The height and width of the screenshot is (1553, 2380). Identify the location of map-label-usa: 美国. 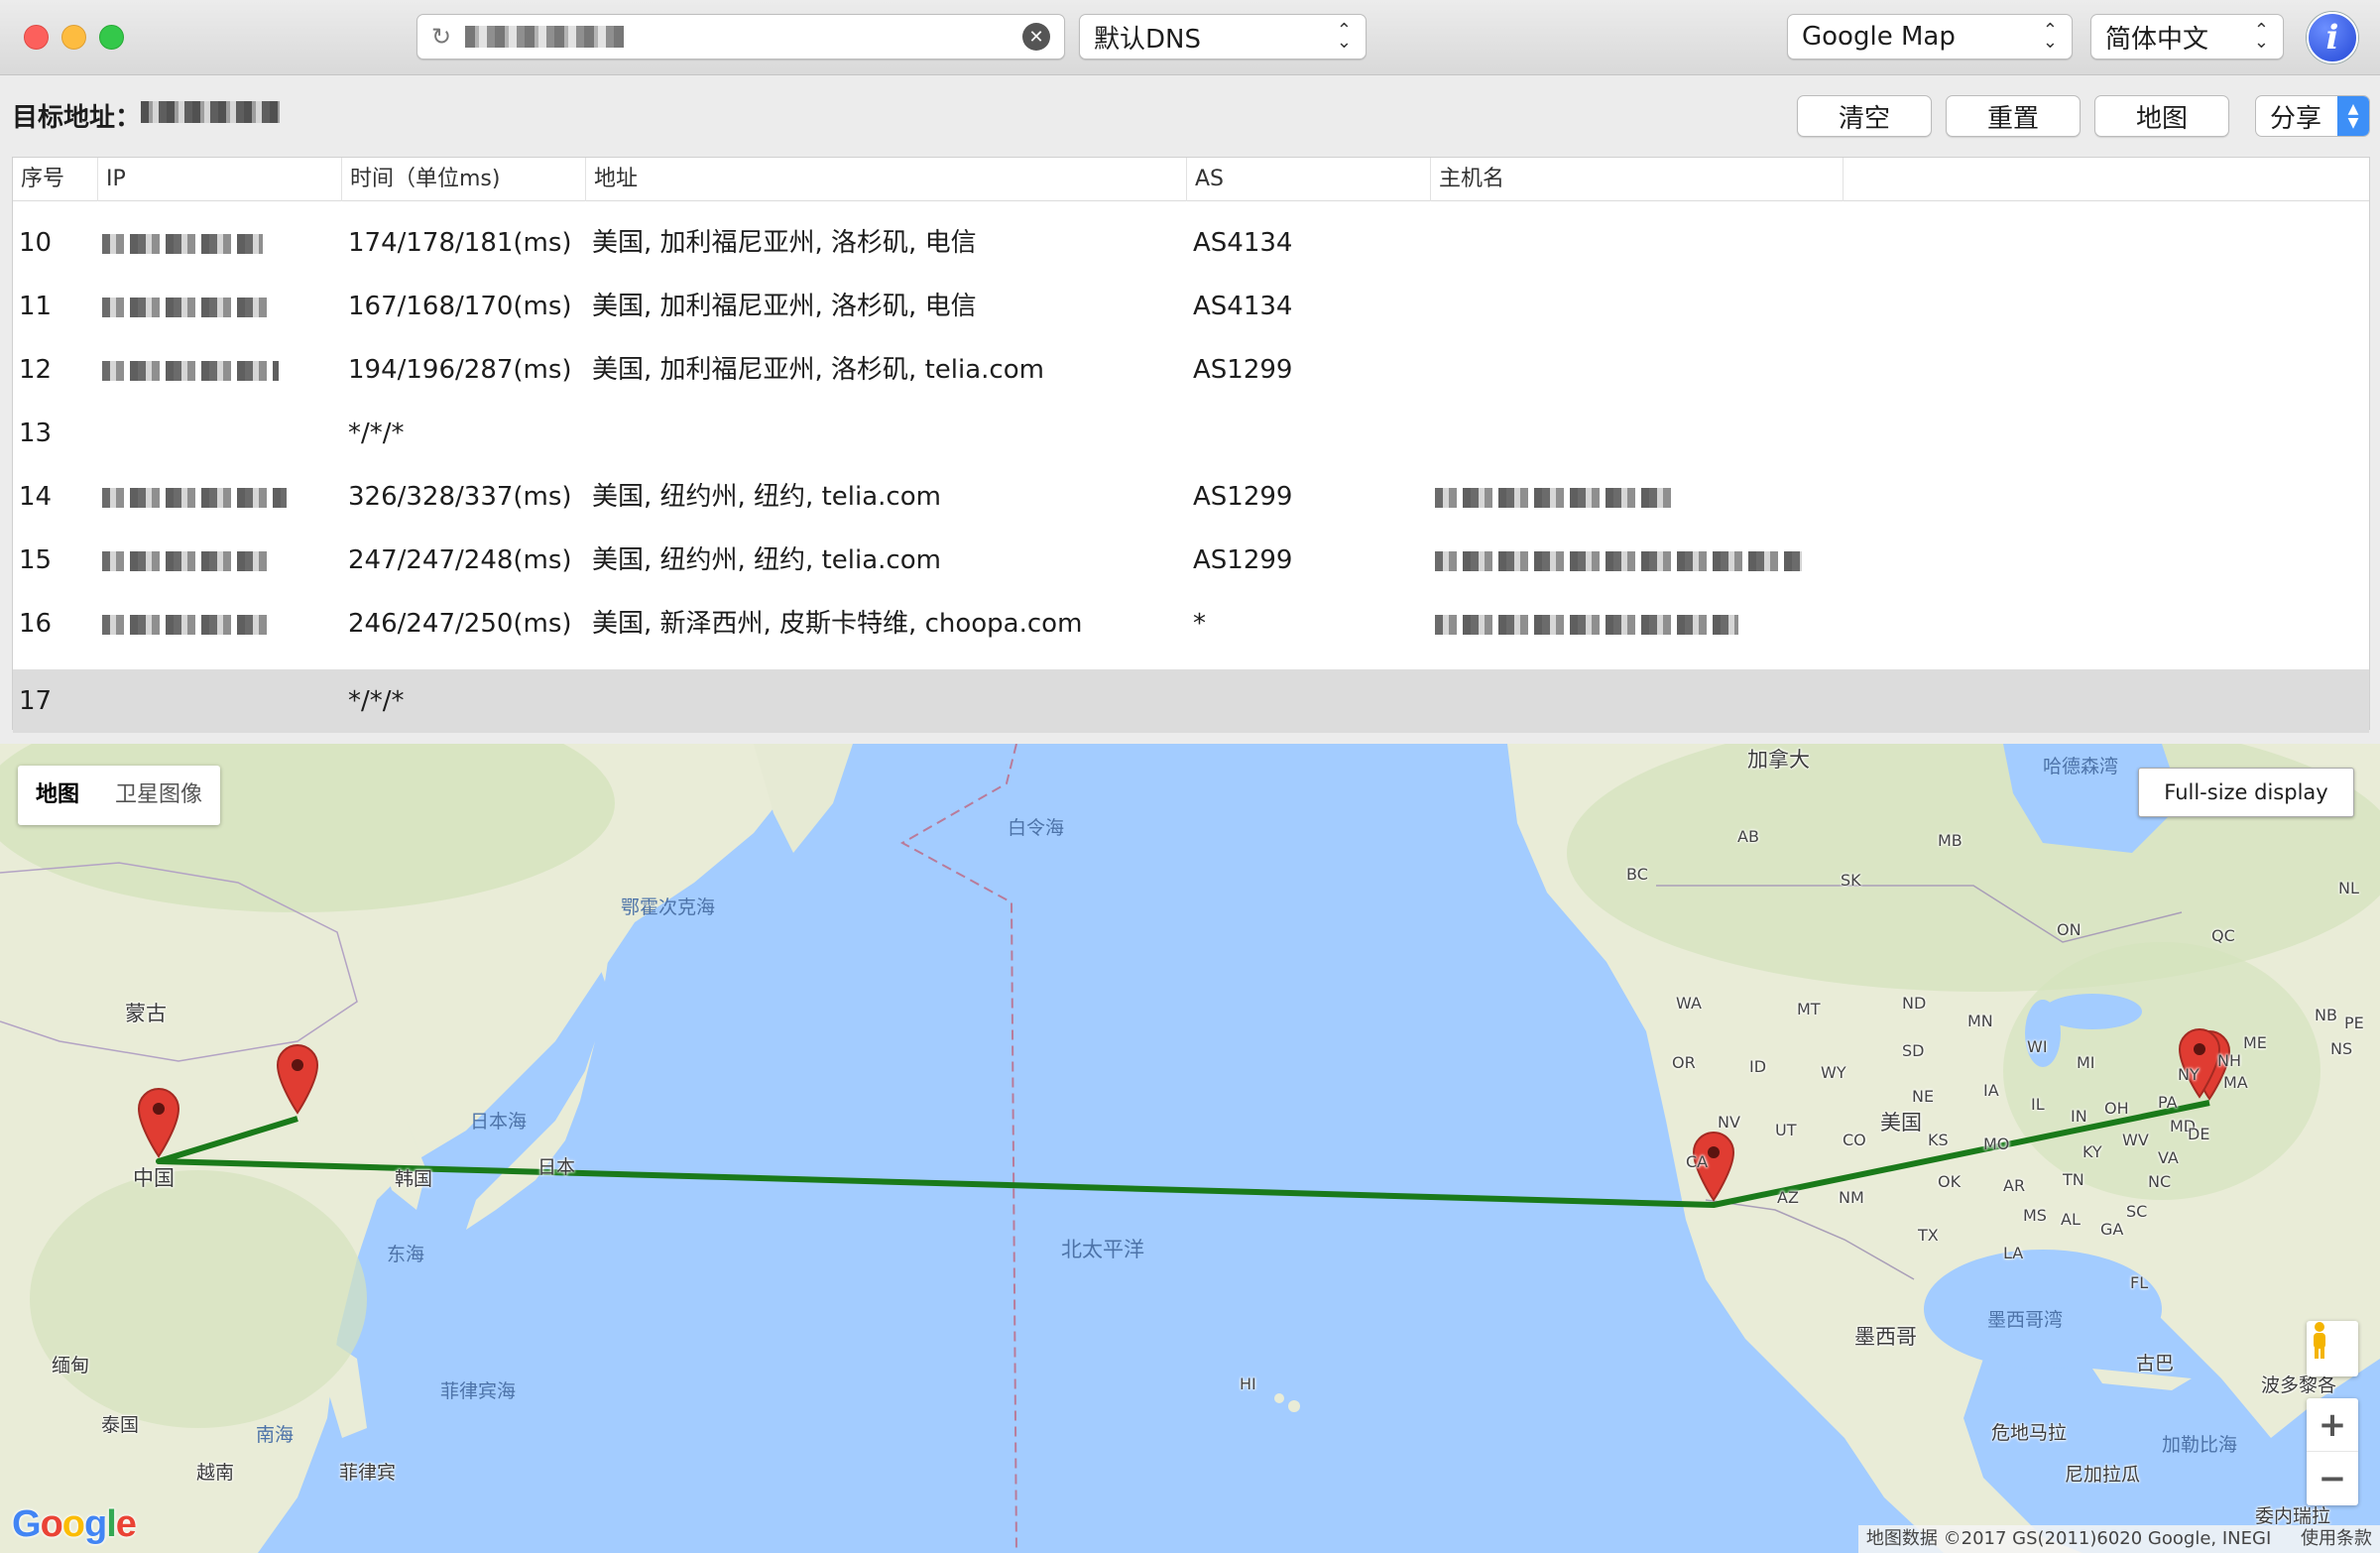
(1901, 1123).